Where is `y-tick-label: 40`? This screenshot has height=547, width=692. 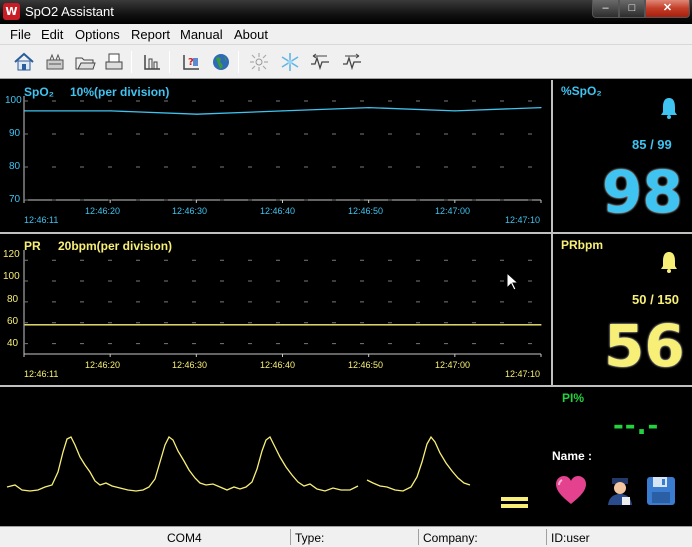
y-tick-label: 40 is located at coordinates (13, 343).